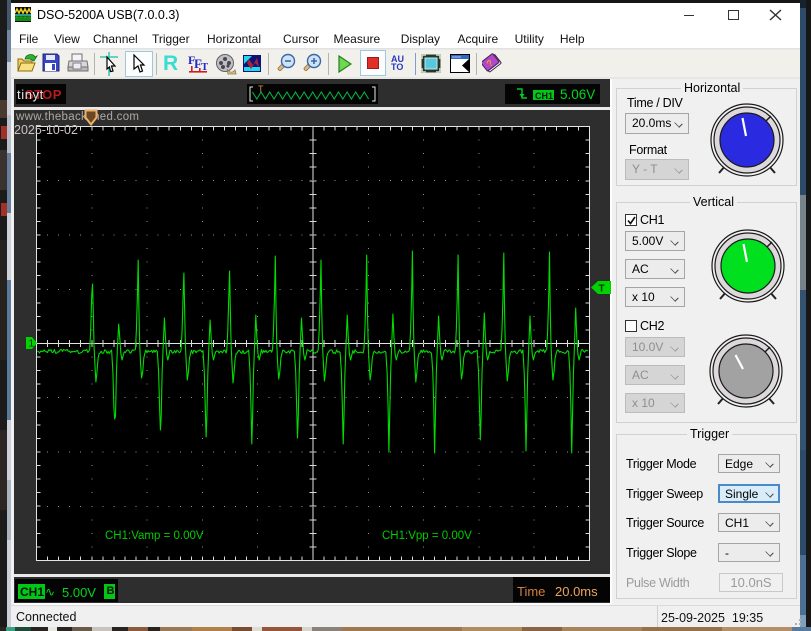 The width and height of the screenshot is (811, 631). Describe the element at coordinates (427, 536) in the screenshot. I see `svg-text: CH1:Vpp = 0.00V` at that location.